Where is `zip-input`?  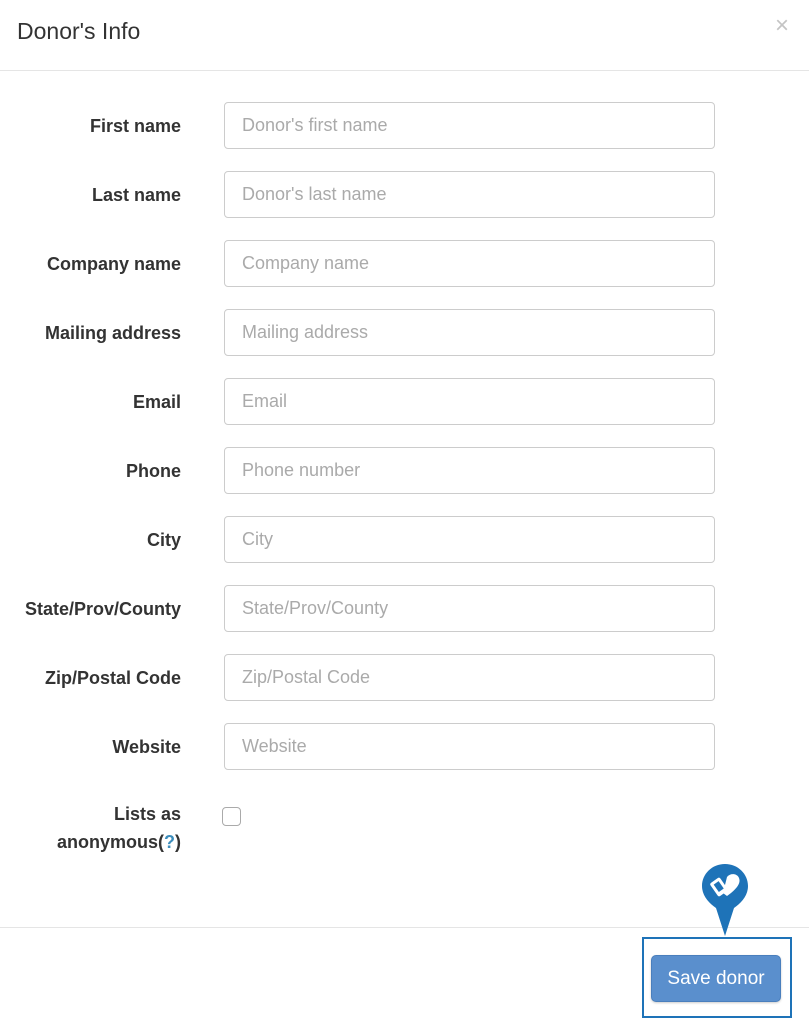 zip-input is located at coordinates (469, 677).